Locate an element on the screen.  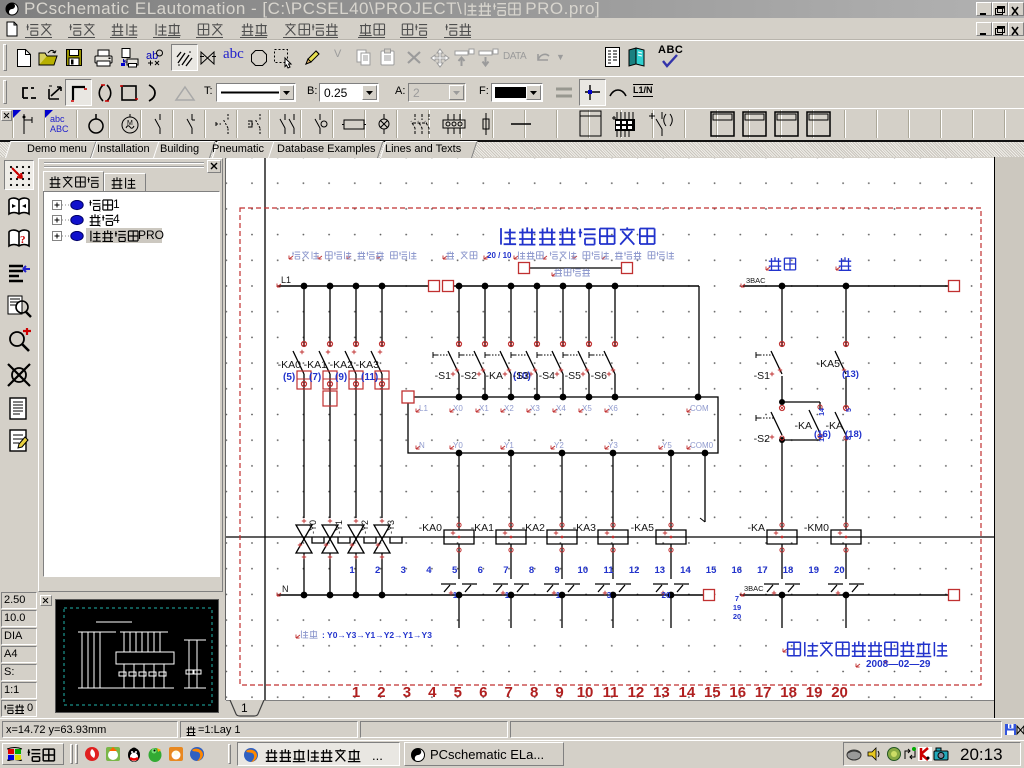
svg-text: COM is located at coordinates (699, 408).